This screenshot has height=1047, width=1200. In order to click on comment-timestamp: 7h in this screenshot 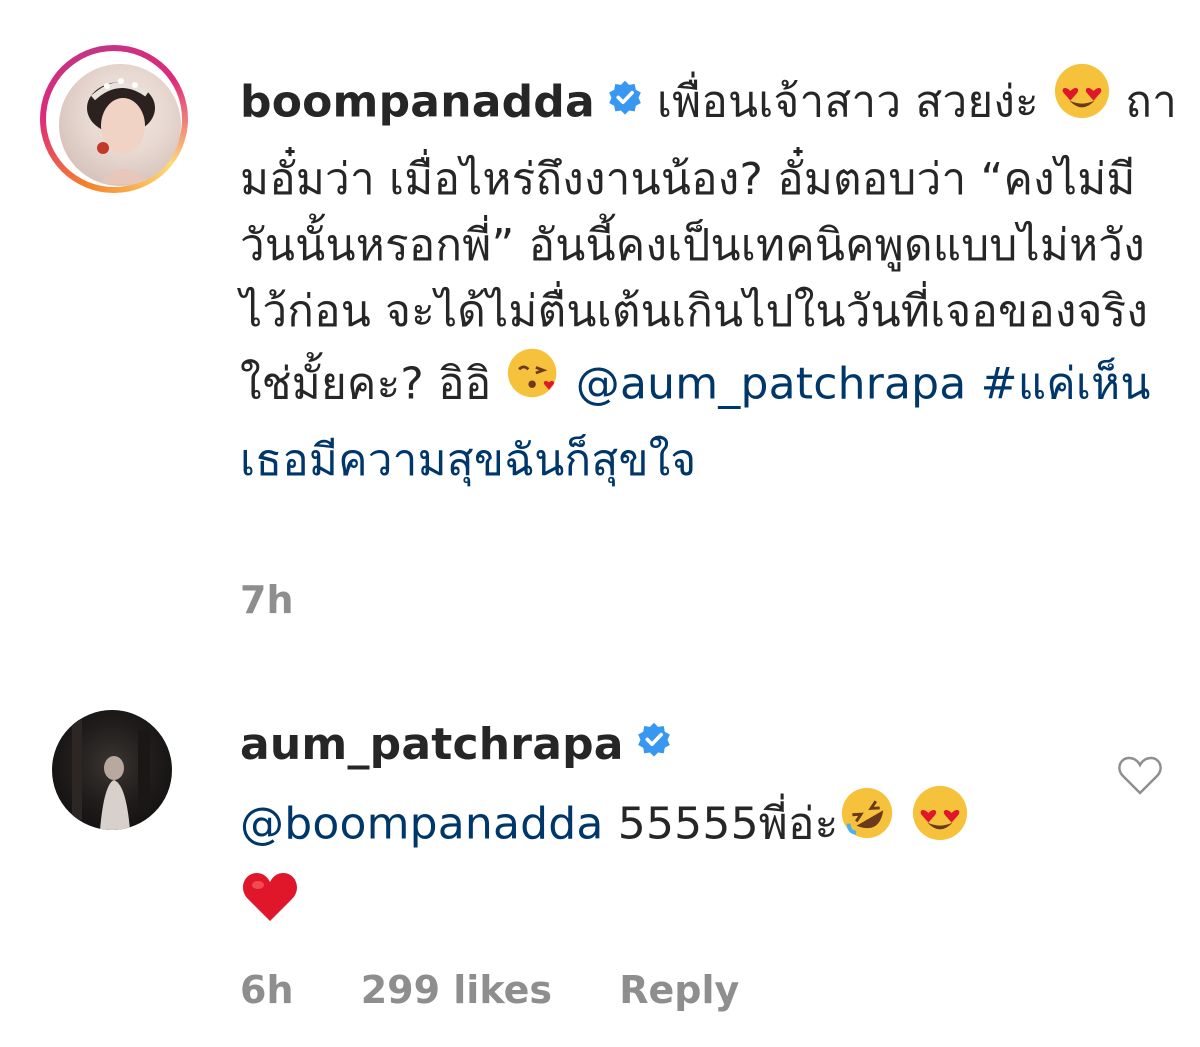, I will do `click(267, 600)`.